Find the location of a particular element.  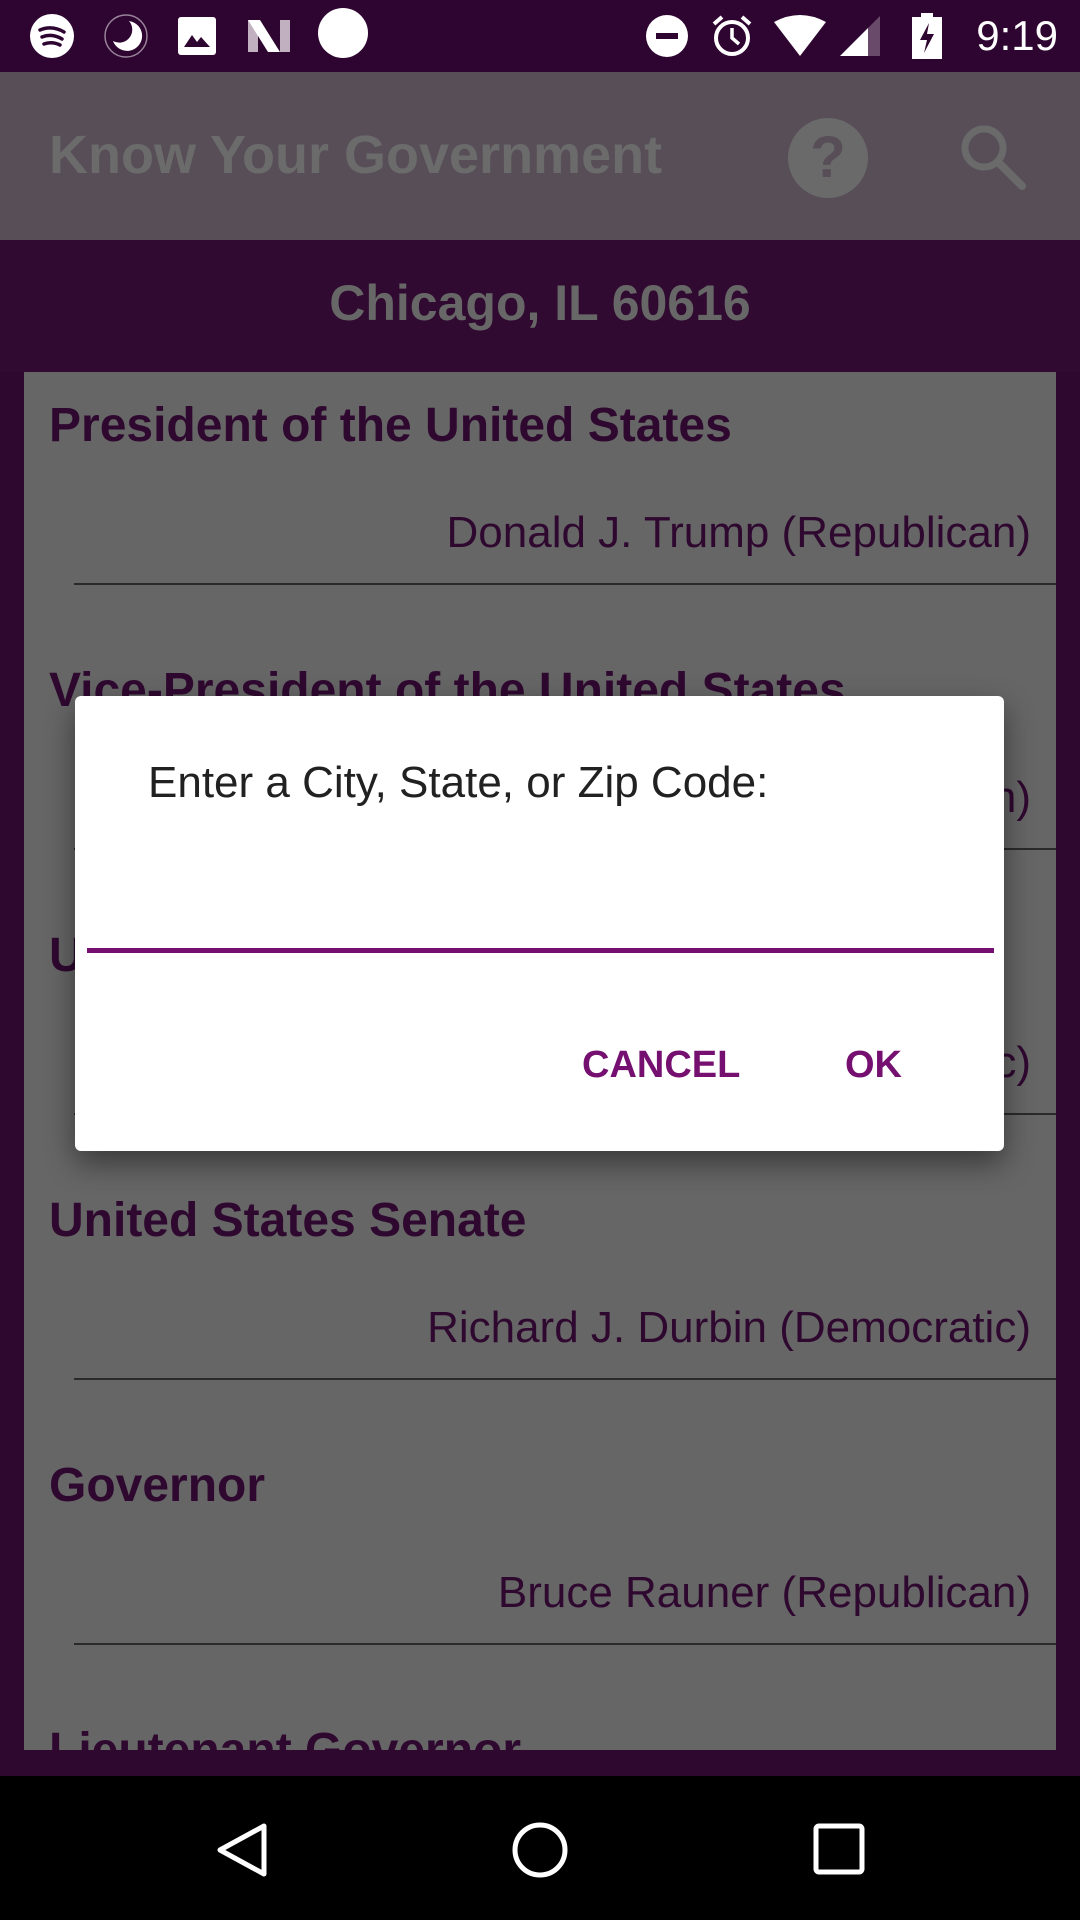

app-title: Know Your Government is located at coordinates (356, 155).